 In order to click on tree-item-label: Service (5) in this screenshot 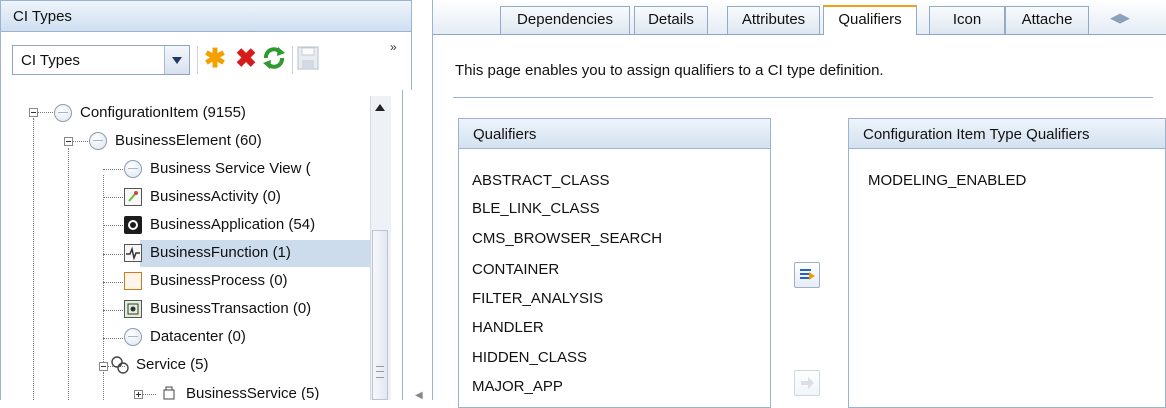, I will do `click(172, 364)`.